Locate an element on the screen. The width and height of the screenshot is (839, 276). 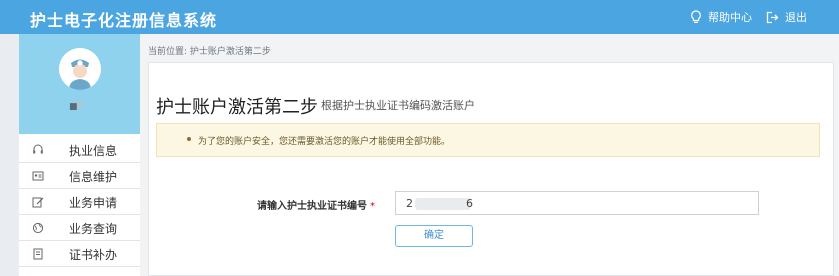
sidebar-item-business-query: 业务查询 is located at coordinates (79, 228).